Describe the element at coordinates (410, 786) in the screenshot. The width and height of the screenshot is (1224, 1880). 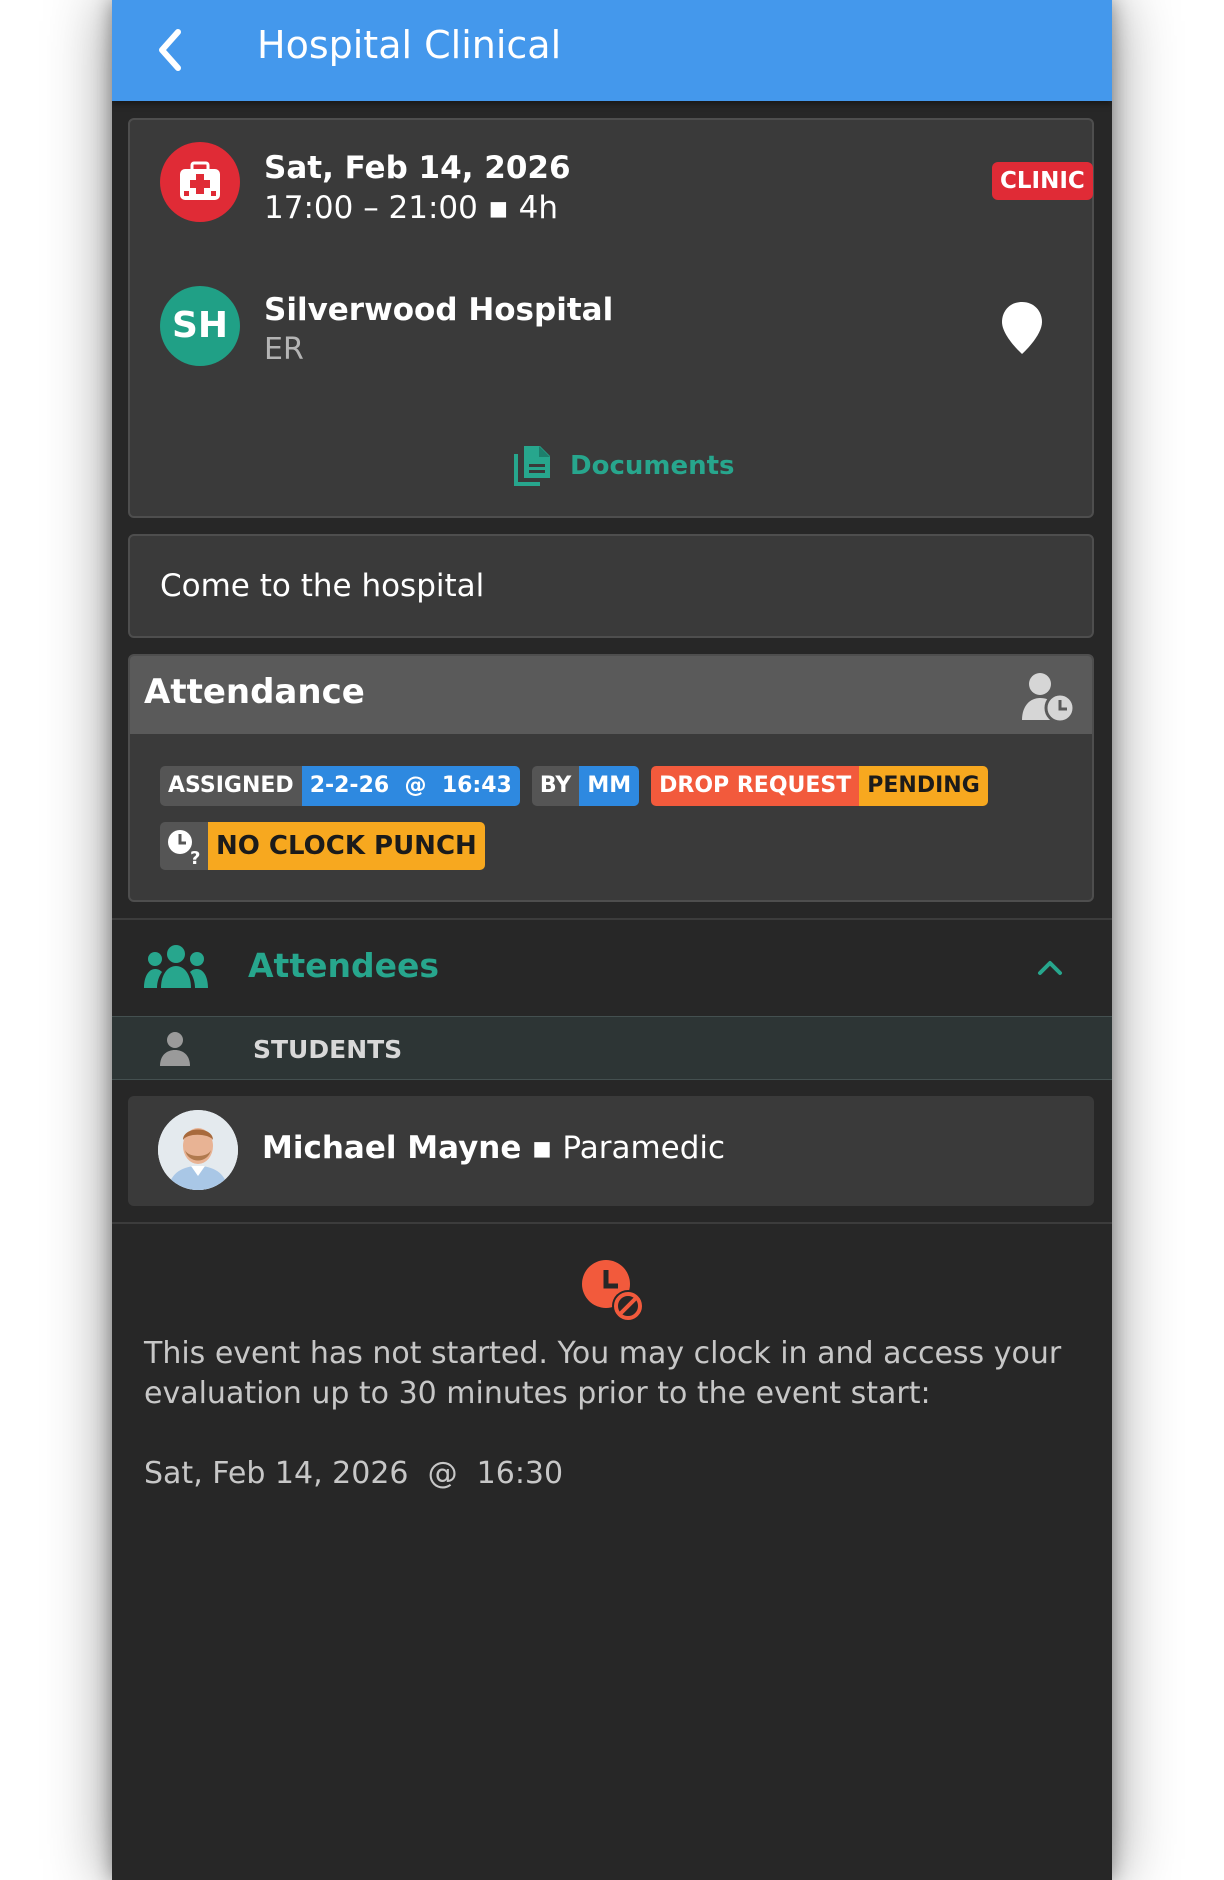
I see `assigned-date: 2-2-26 @ 16:43` at that location.